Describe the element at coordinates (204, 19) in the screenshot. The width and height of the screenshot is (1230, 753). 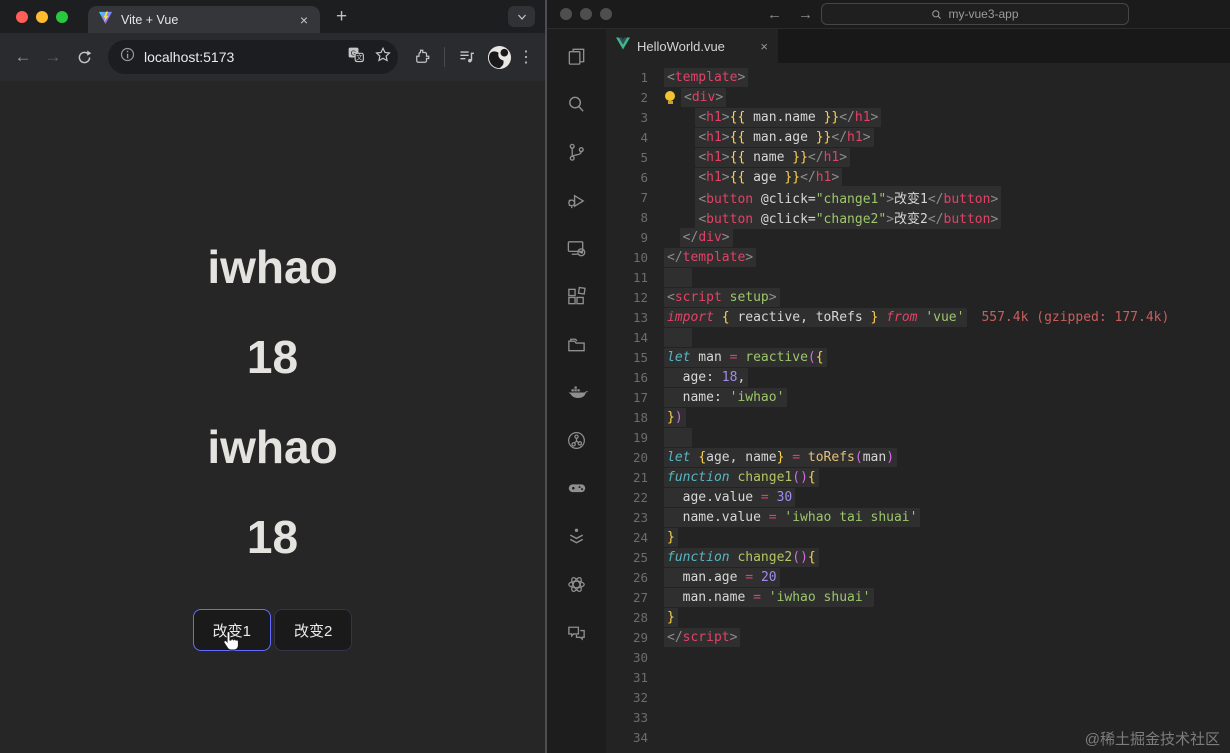
I see `browser-tab: Vite + Vue ×` at that location.